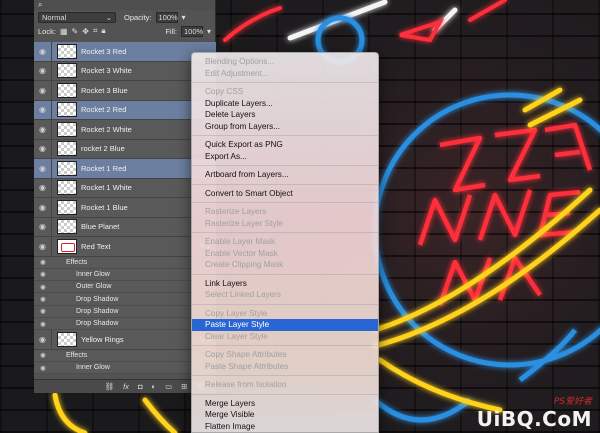  What do you see at coordinates (95, 31) in the screenshot?
I see `lock-artboard-icon: ⌗` at bounding box center [95, 31].